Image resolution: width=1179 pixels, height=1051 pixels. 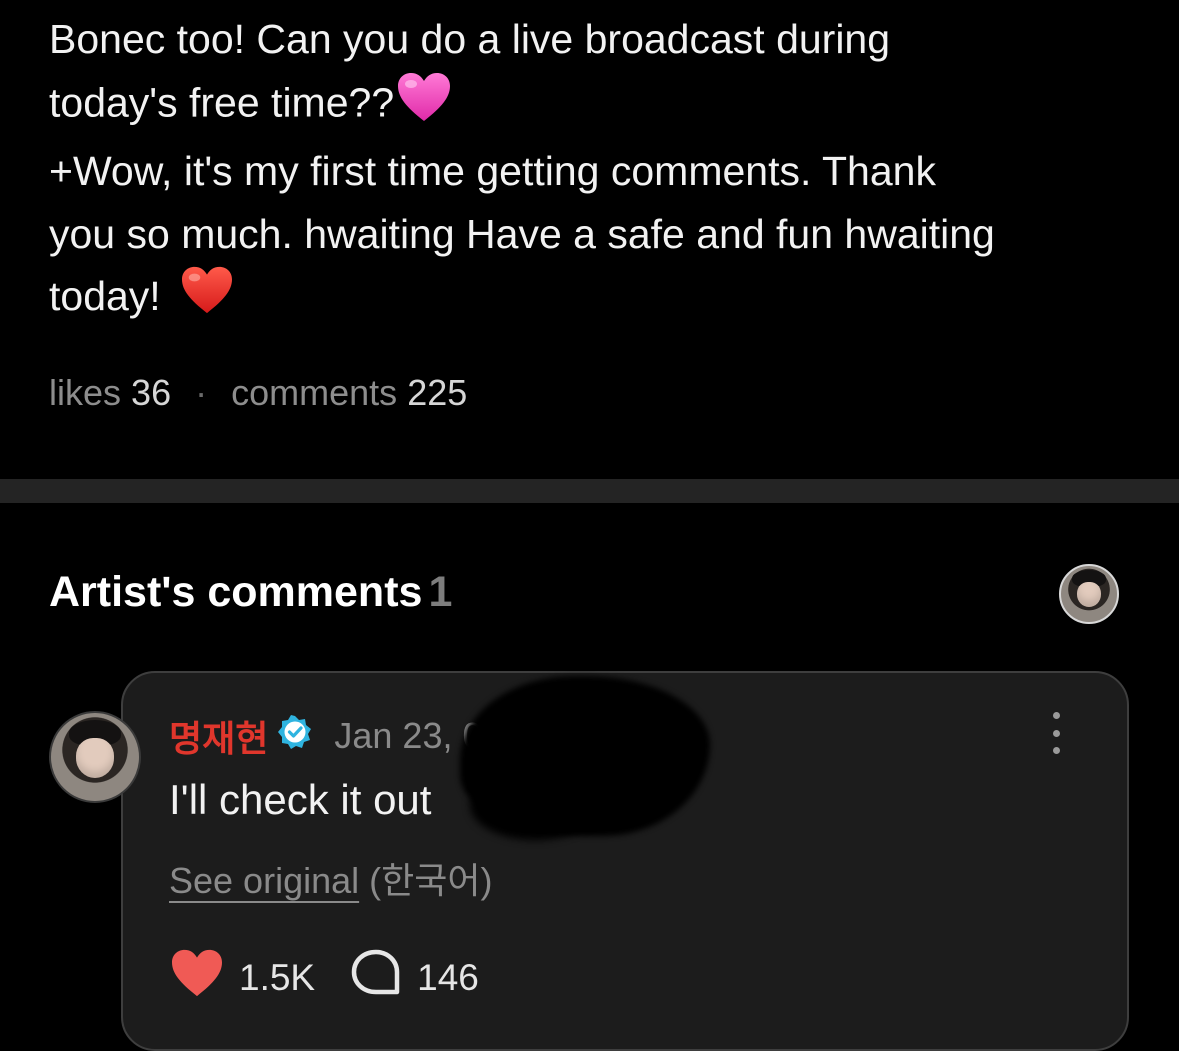 I want to click on comments-label: comments, so click(x=314, y=392).